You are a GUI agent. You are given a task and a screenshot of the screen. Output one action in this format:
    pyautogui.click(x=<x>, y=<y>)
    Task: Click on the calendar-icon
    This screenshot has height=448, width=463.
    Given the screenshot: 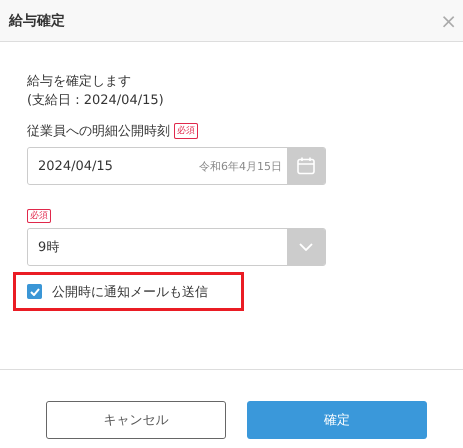 What is the action you would take?
    pyautogui.click(x=306, y=166)
    